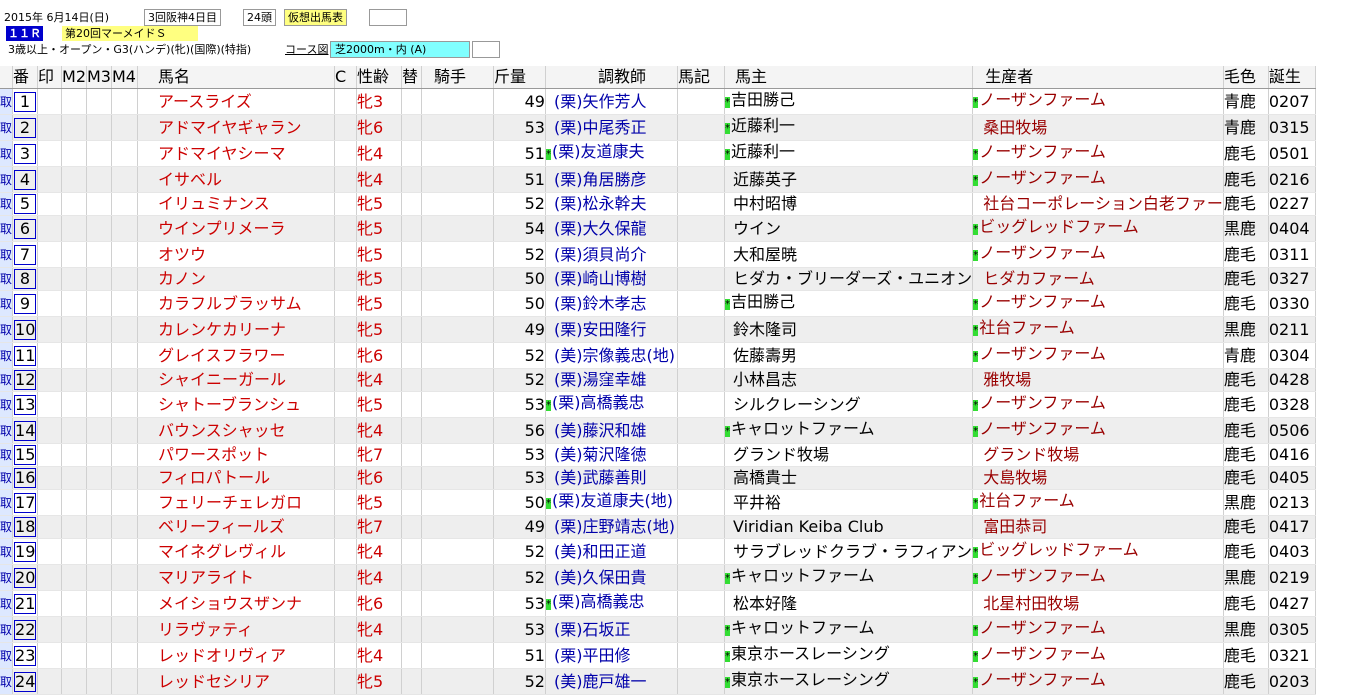 This screenshot has height=695, width=1348. What do you see at coordinates (611, 655) in the screenshot?
I see `trainer-cell: (栗)平田修` at bounding box center [611, 655].